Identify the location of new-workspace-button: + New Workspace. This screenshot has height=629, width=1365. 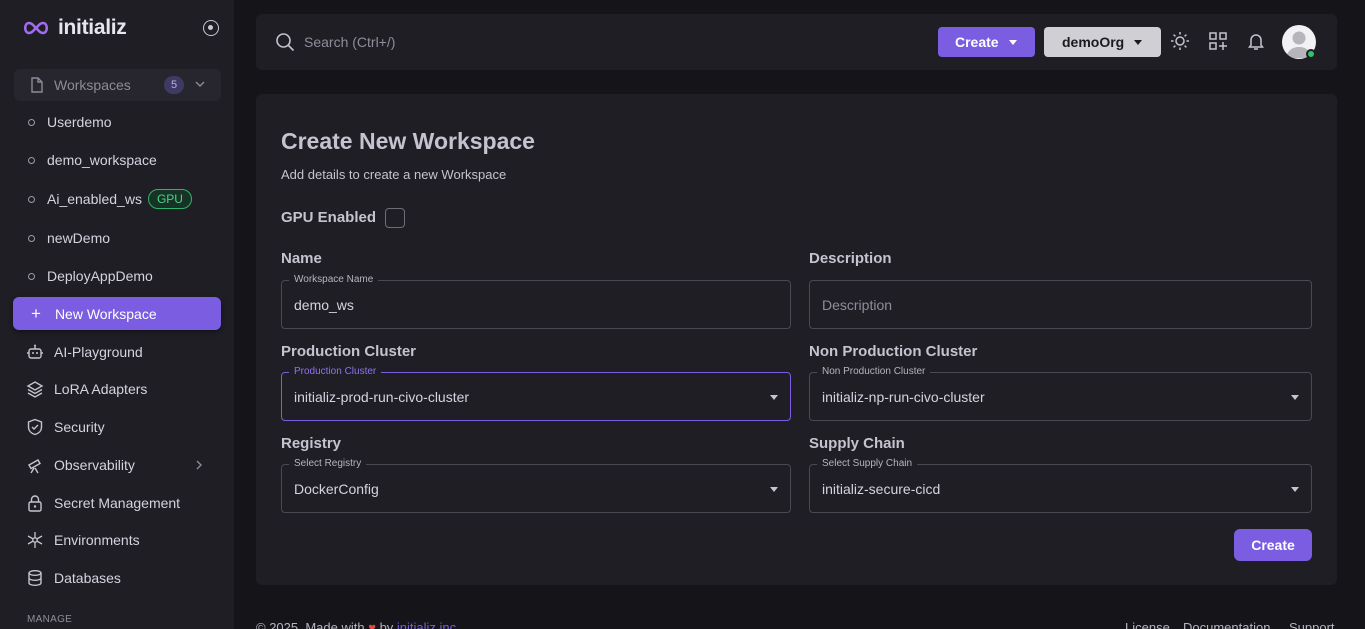
(117, 313).